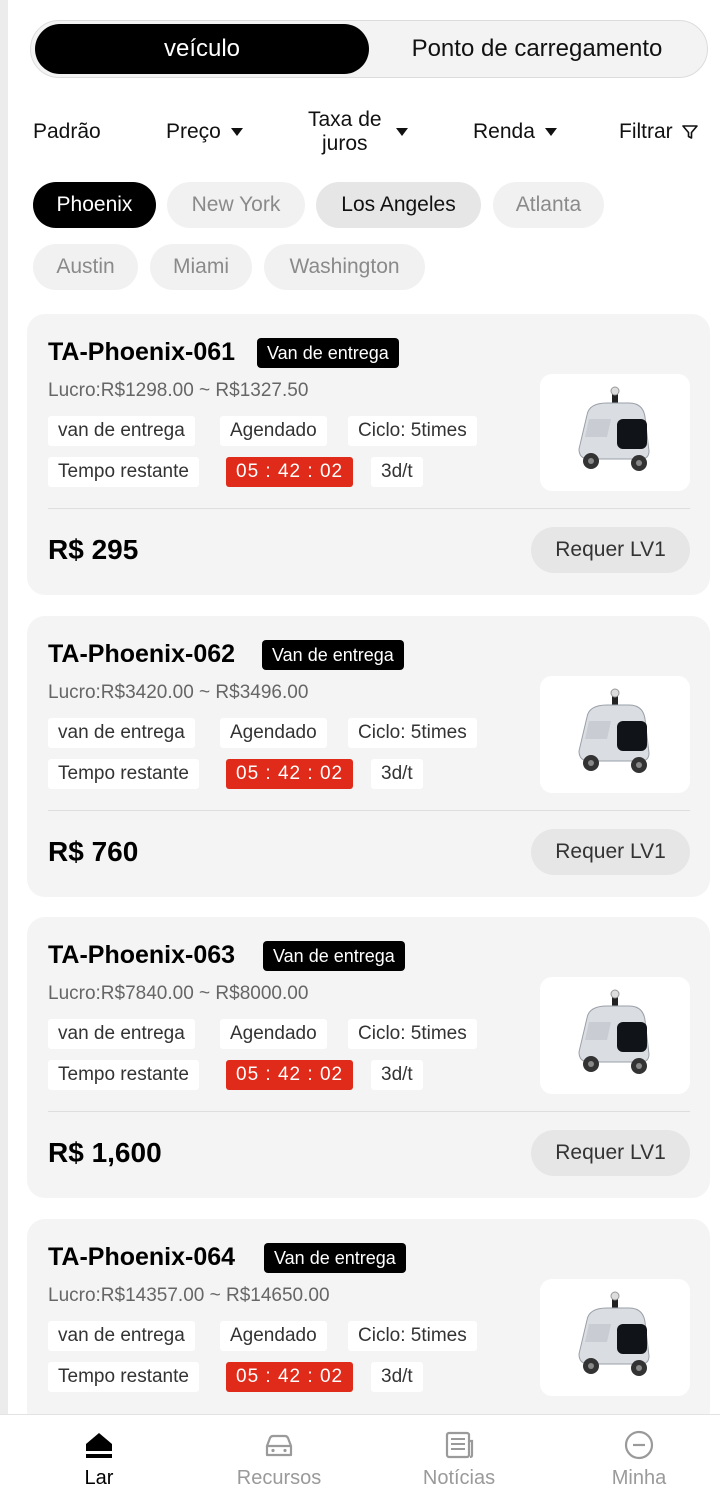 This screenshot has height=1501, width=720. What do you see at coordinates (93, 851) in the screenshot?
I see `vehicle-price: R$ 760` at bounding box center [93, 851].